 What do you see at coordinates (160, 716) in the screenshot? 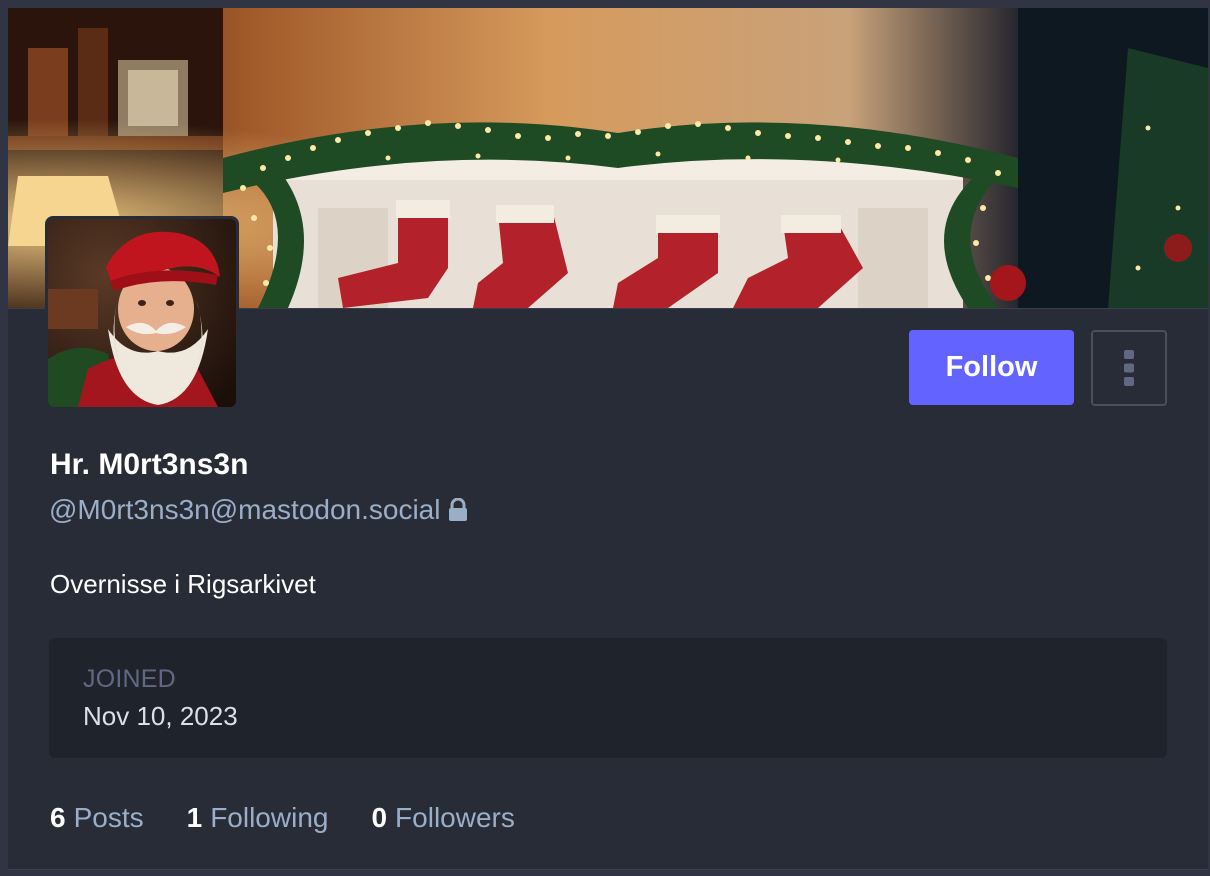
I see `joined-date: Nov 10, 2023` at bounding box center [160, 716].